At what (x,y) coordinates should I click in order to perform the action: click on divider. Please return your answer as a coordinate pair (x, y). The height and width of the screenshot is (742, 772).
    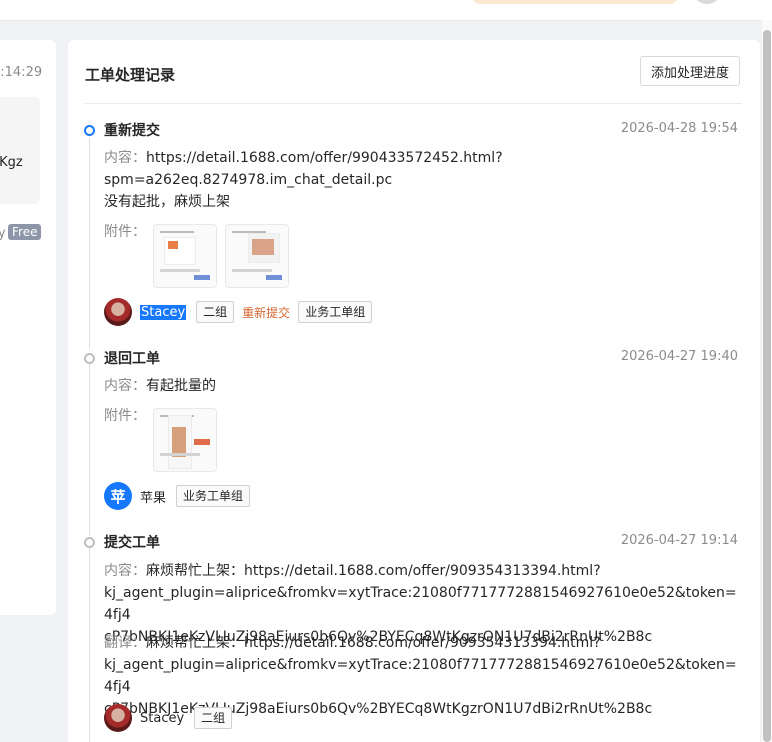
    Looking at the image, I should click on (413, 103).